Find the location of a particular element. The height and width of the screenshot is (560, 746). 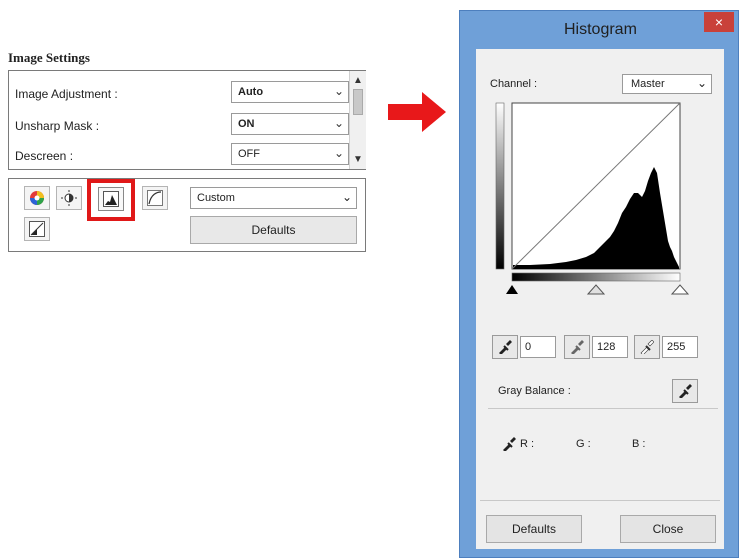

tone-preset-value: Custom is located at coordinates (216, 198).